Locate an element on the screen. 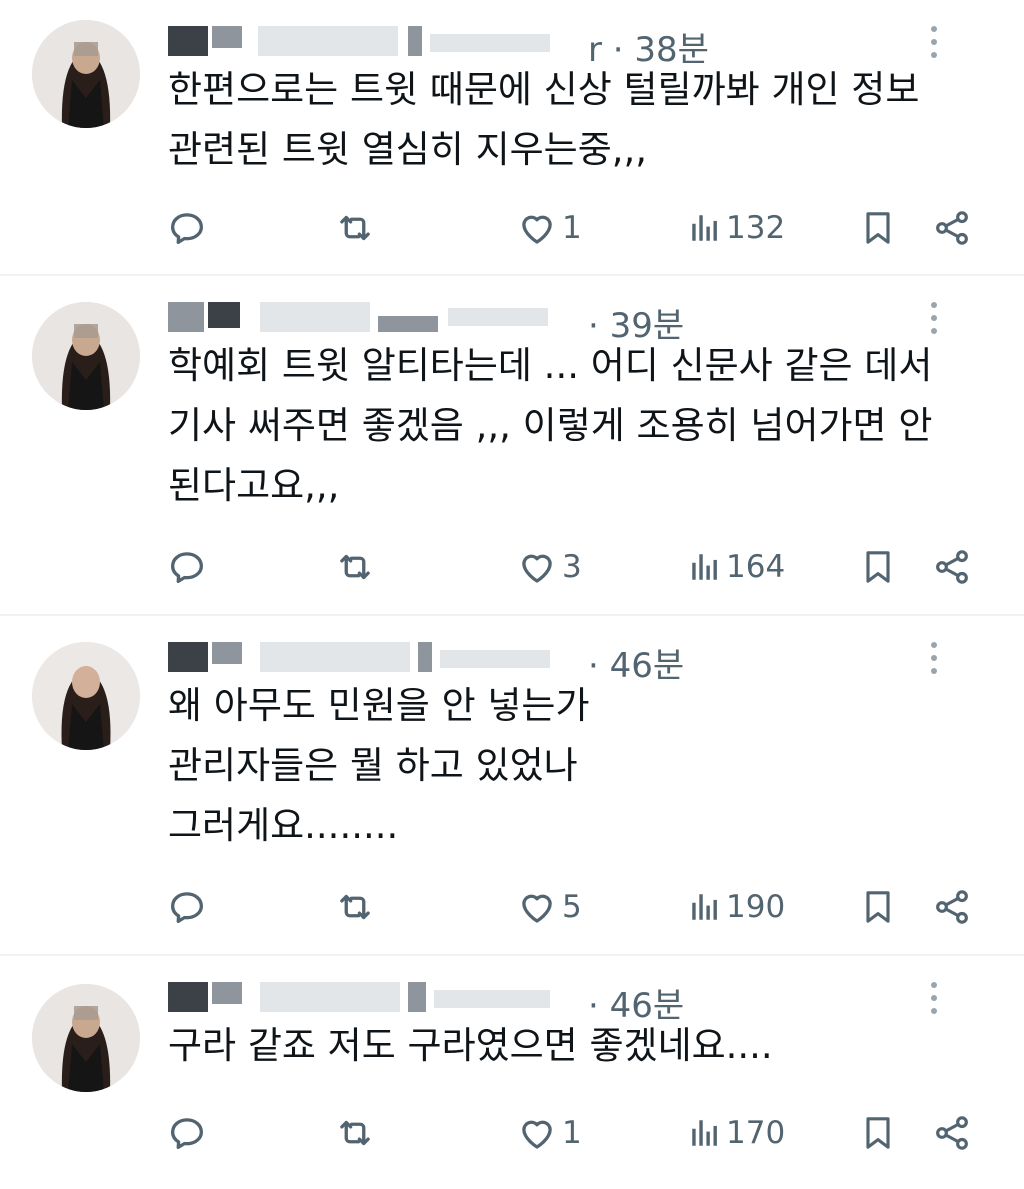  views-button: 132 is located at coordinates (736, 228).